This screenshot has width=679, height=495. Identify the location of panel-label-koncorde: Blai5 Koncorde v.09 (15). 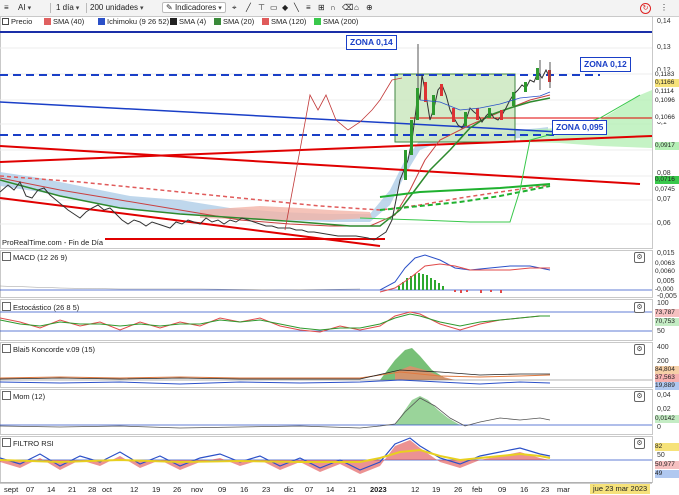
(48, 349).